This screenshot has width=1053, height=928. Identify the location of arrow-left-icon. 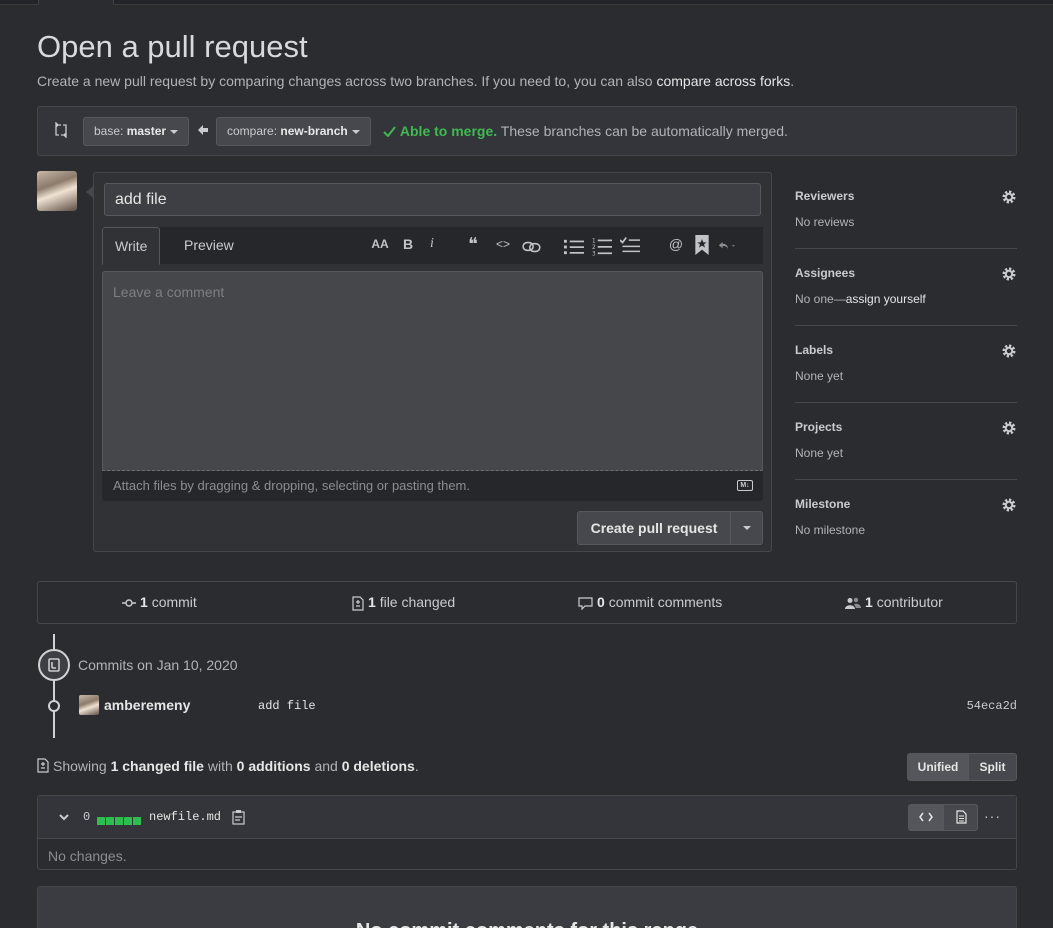
(203, 130).